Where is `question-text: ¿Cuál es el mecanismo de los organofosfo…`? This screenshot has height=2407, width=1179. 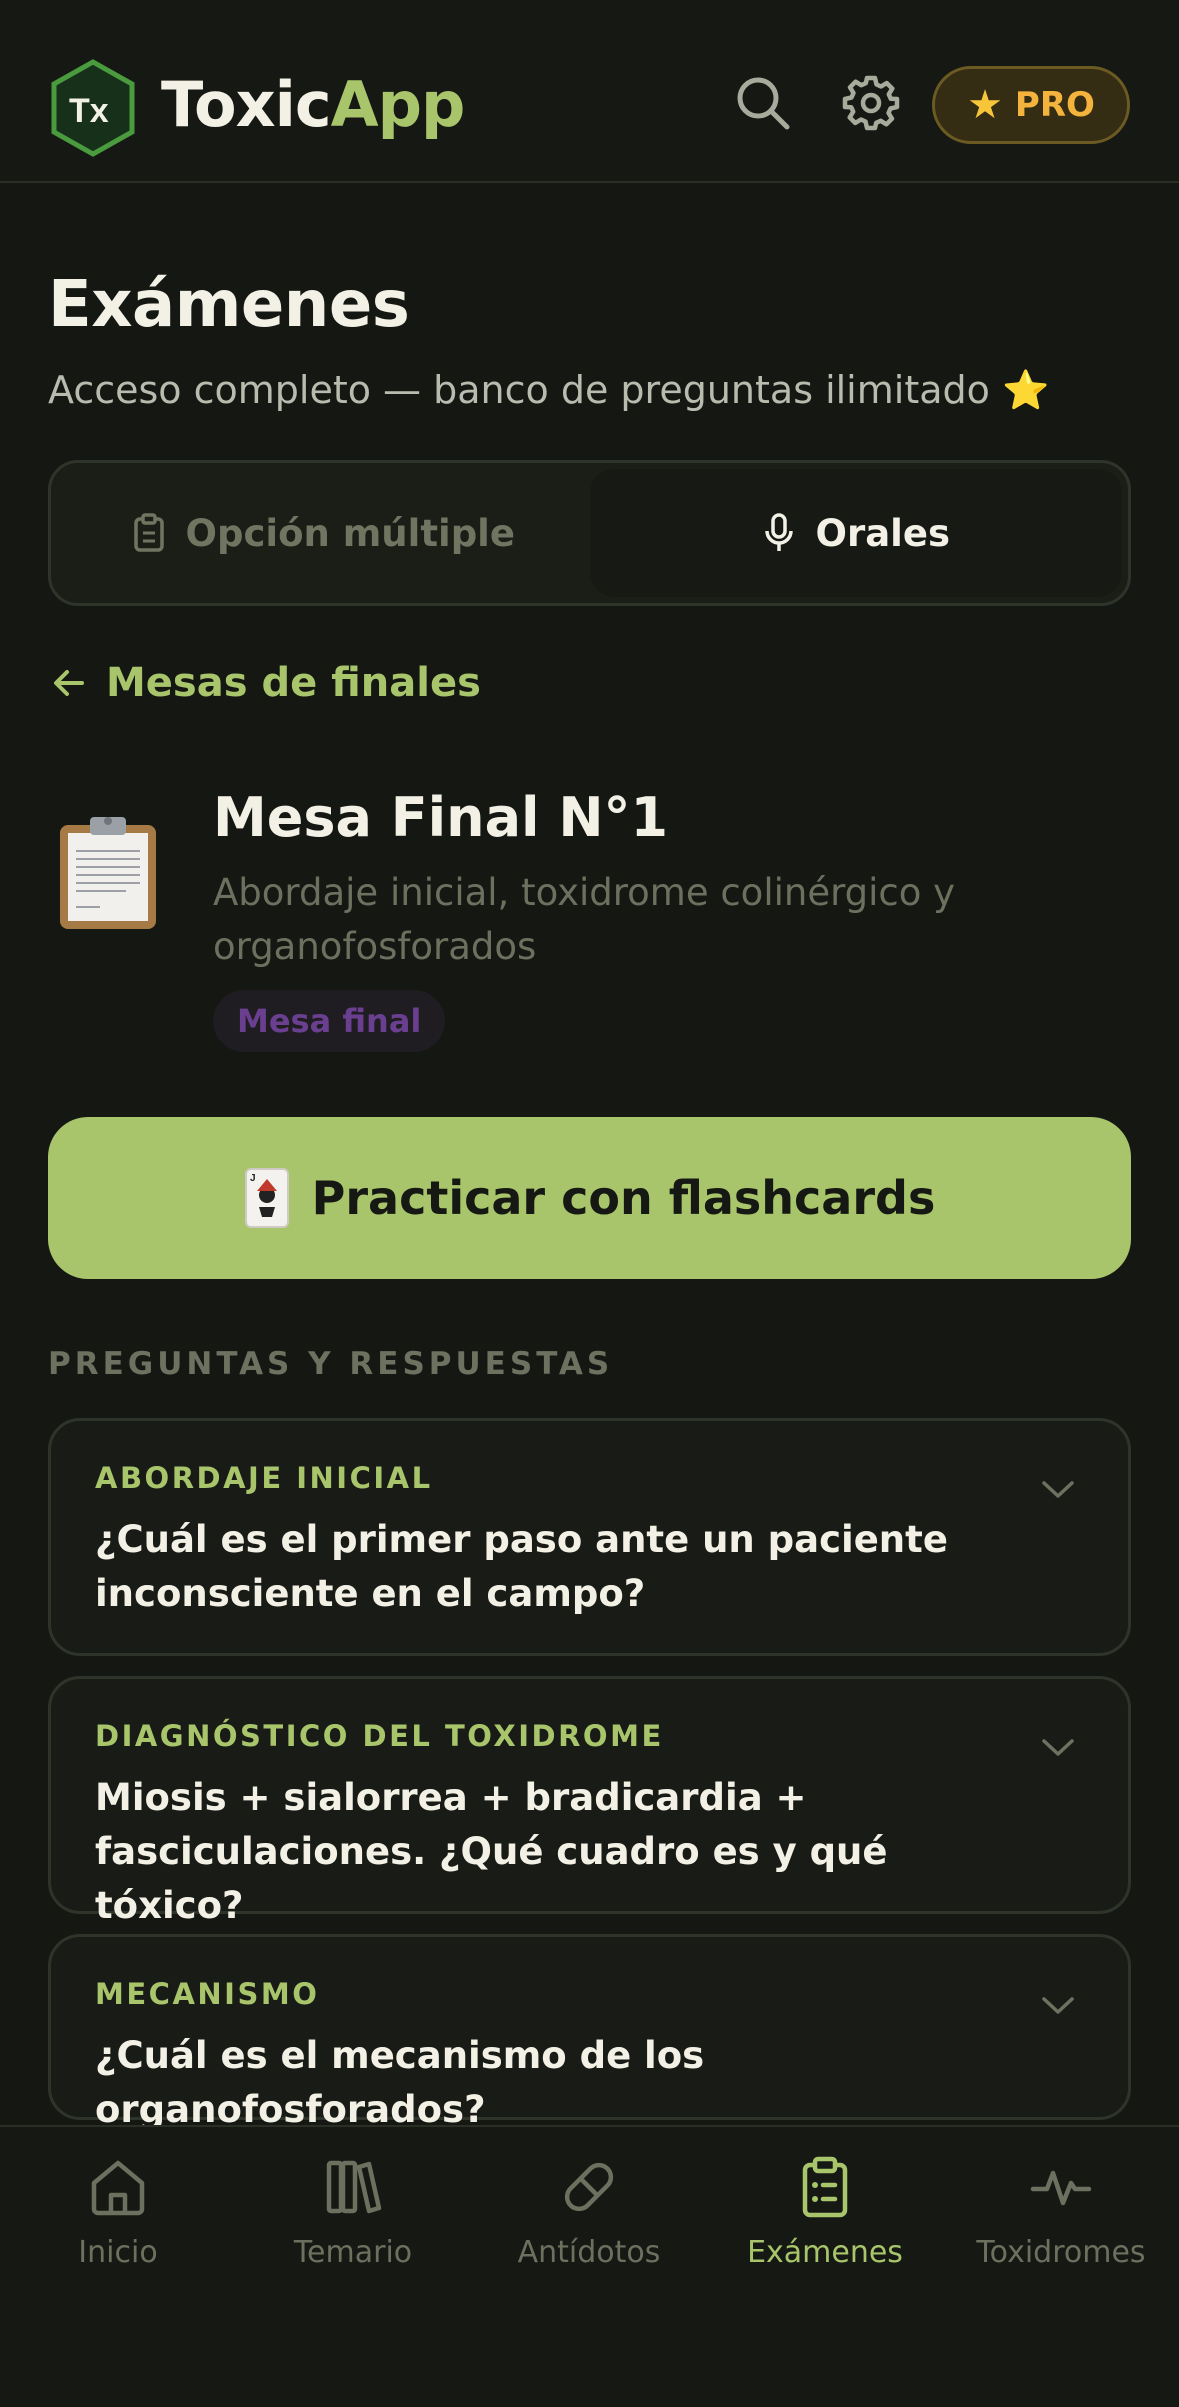
question-text: ¿Cuál es el mecanismo de los organofosfo… is located at coordinates (400, 2082).